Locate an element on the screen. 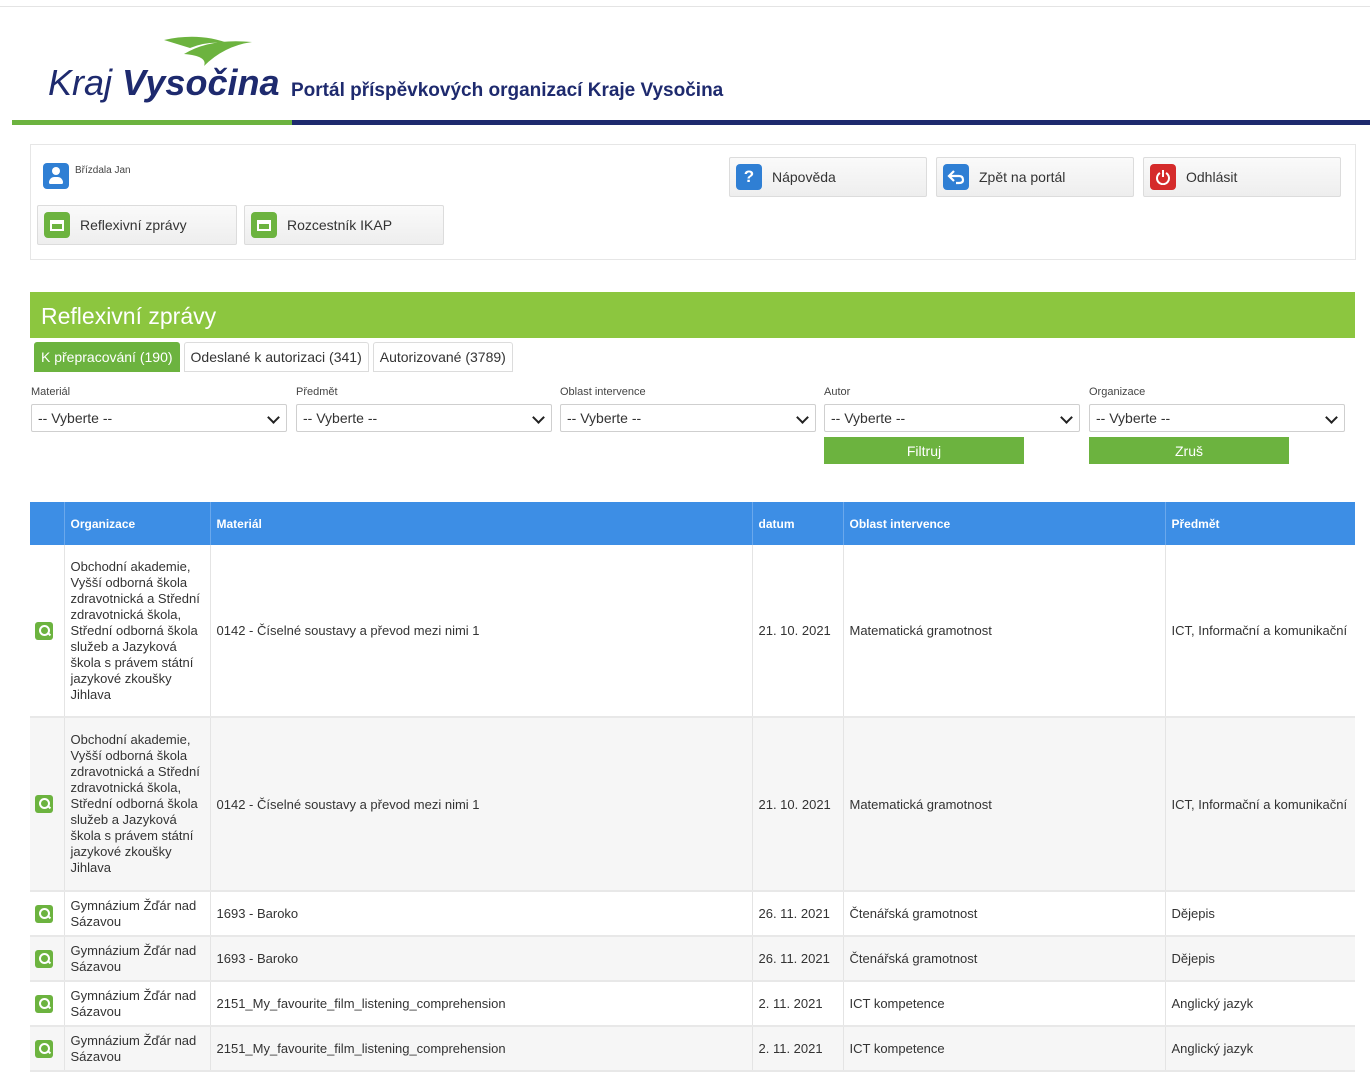 This screenshot has width=1370, height=1072. logo-wordmark: Kraj Vysočina is located at coordinates (163, 83).